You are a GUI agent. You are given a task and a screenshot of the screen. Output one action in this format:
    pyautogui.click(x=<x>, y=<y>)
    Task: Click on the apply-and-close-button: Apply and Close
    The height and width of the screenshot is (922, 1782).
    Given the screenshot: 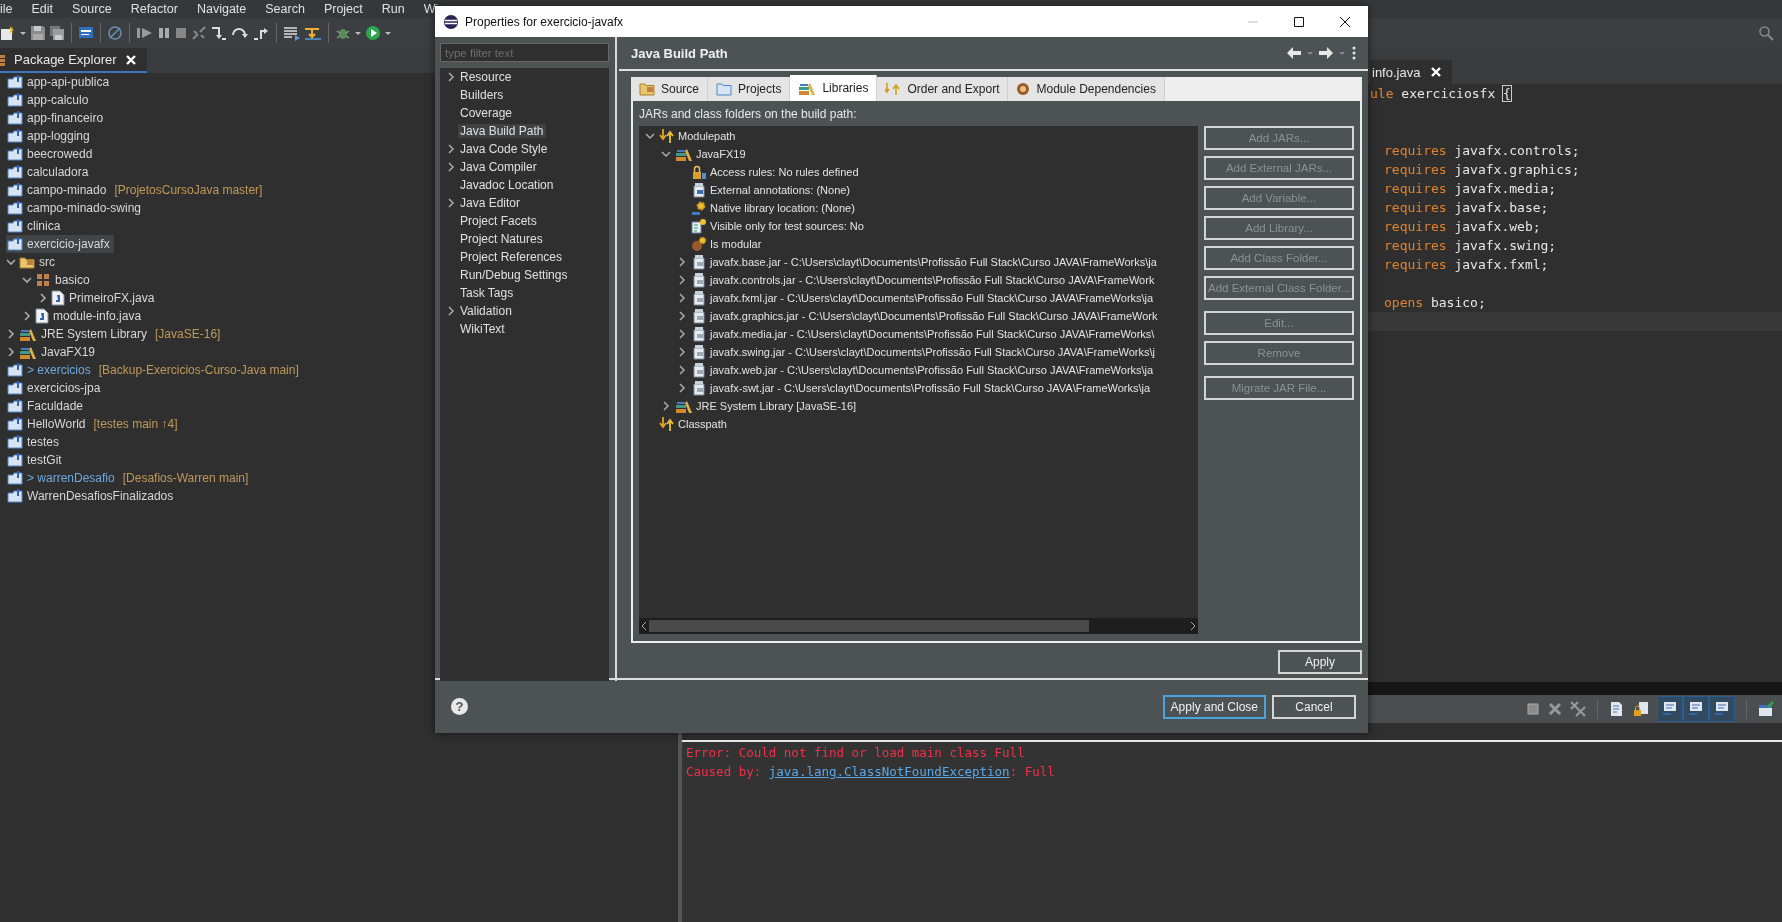 What is the action you would take?
    pyautogui.click(x=1214, y=706)
    